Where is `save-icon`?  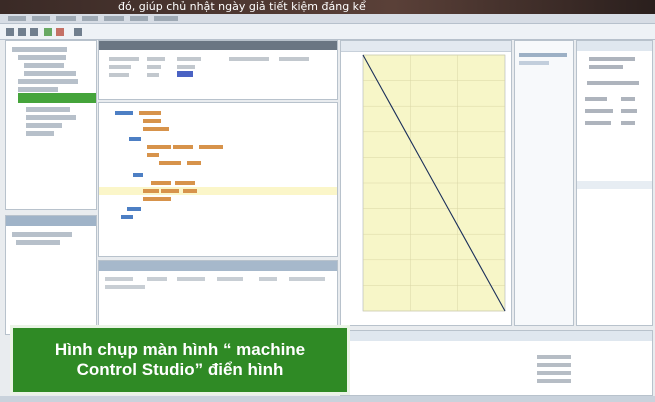 save-icon is located at coordinates (34, 32).